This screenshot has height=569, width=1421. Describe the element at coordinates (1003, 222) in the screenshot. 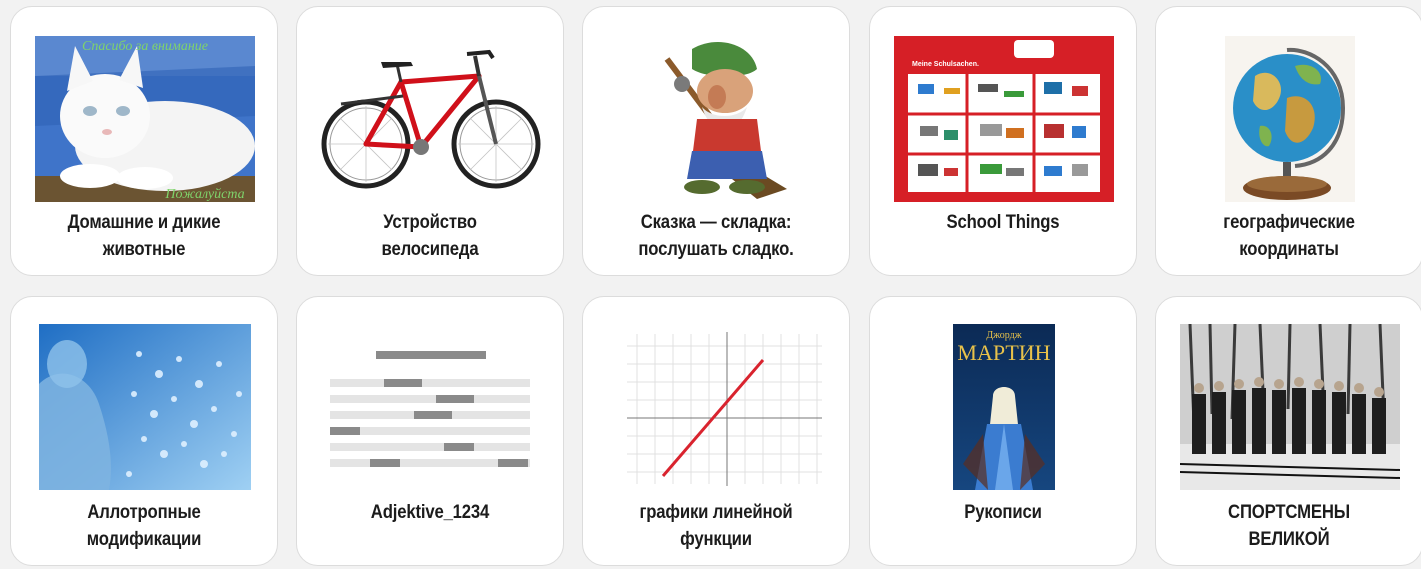

I see `card-title: School Things` at that location.